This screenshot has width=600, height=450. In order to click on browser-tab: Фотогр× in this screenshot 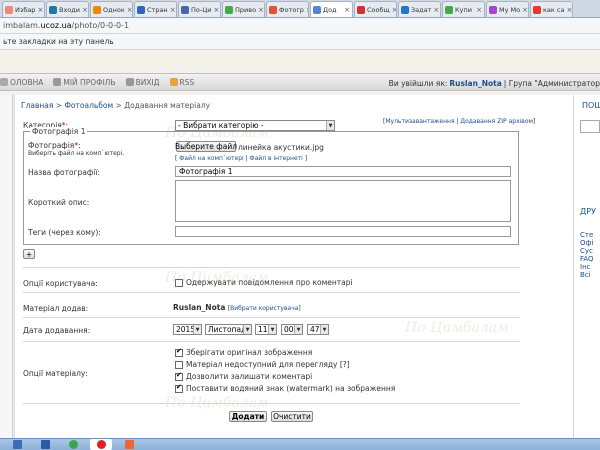, I will do `click(287, 9)`.